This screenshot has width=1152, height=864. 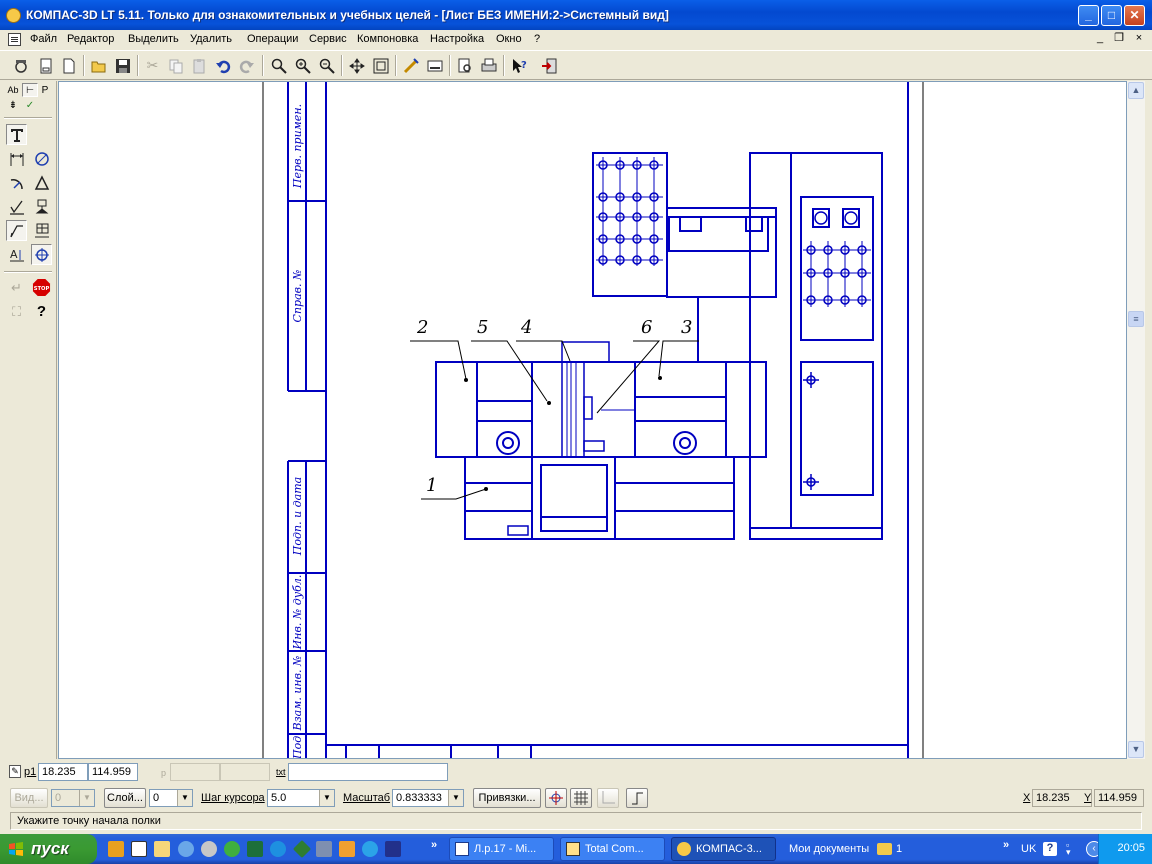 What do you see at coordinates (152, 65) in the screenshot?
I see `cut-button: ✂` at bounding box center [152, 65].